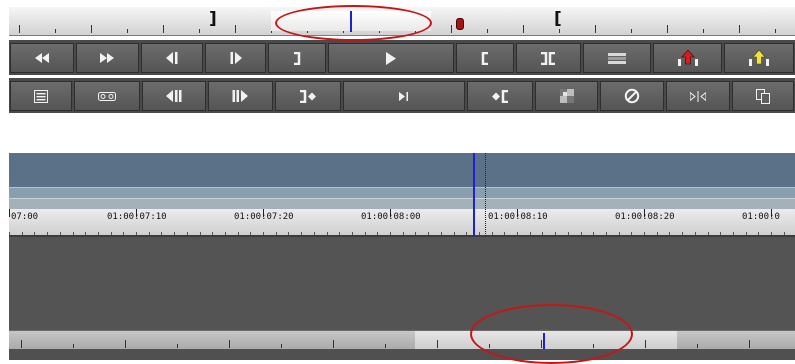 This screenshot has width=795, height=364. What do you see at coordinates (42, 58) in the screenshot?
I see `rewind-button` at bounding box center [42, 58].